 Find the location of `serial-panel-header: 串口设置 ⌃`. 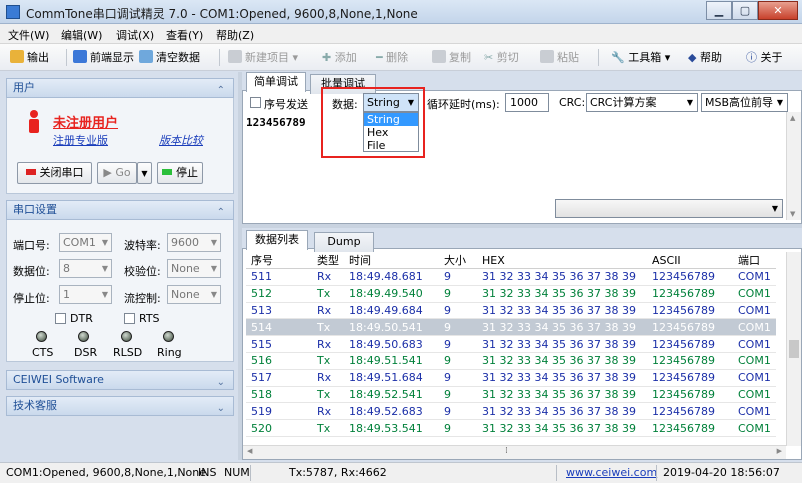

serial-panel-header: 串口设置 ⌃ is located at coordinates (120, 210).